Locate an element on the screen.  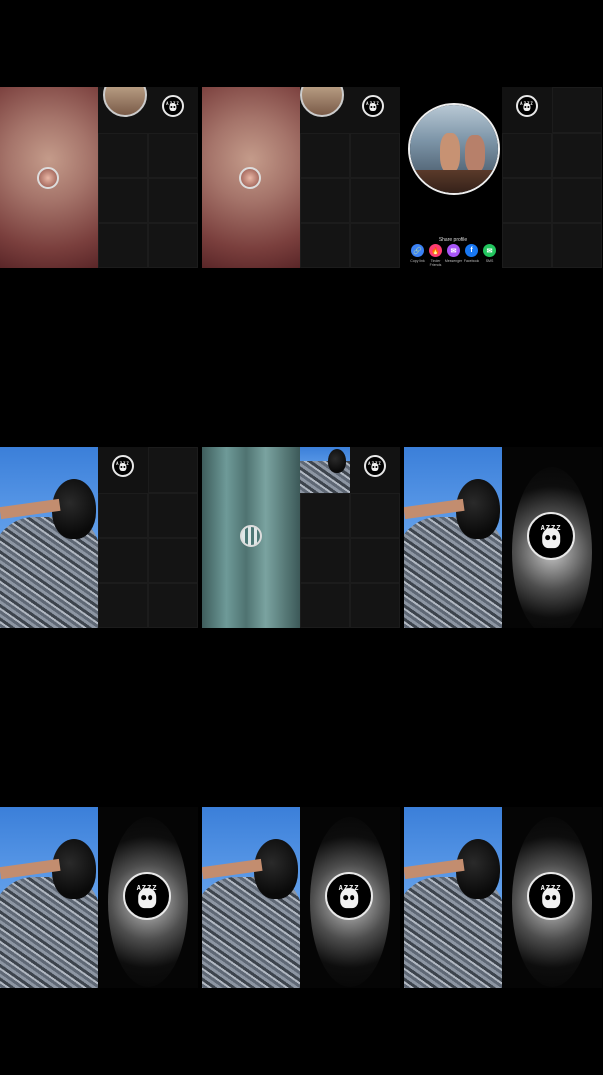
link-icon: 🔗 is located at coordinates (417, 250).